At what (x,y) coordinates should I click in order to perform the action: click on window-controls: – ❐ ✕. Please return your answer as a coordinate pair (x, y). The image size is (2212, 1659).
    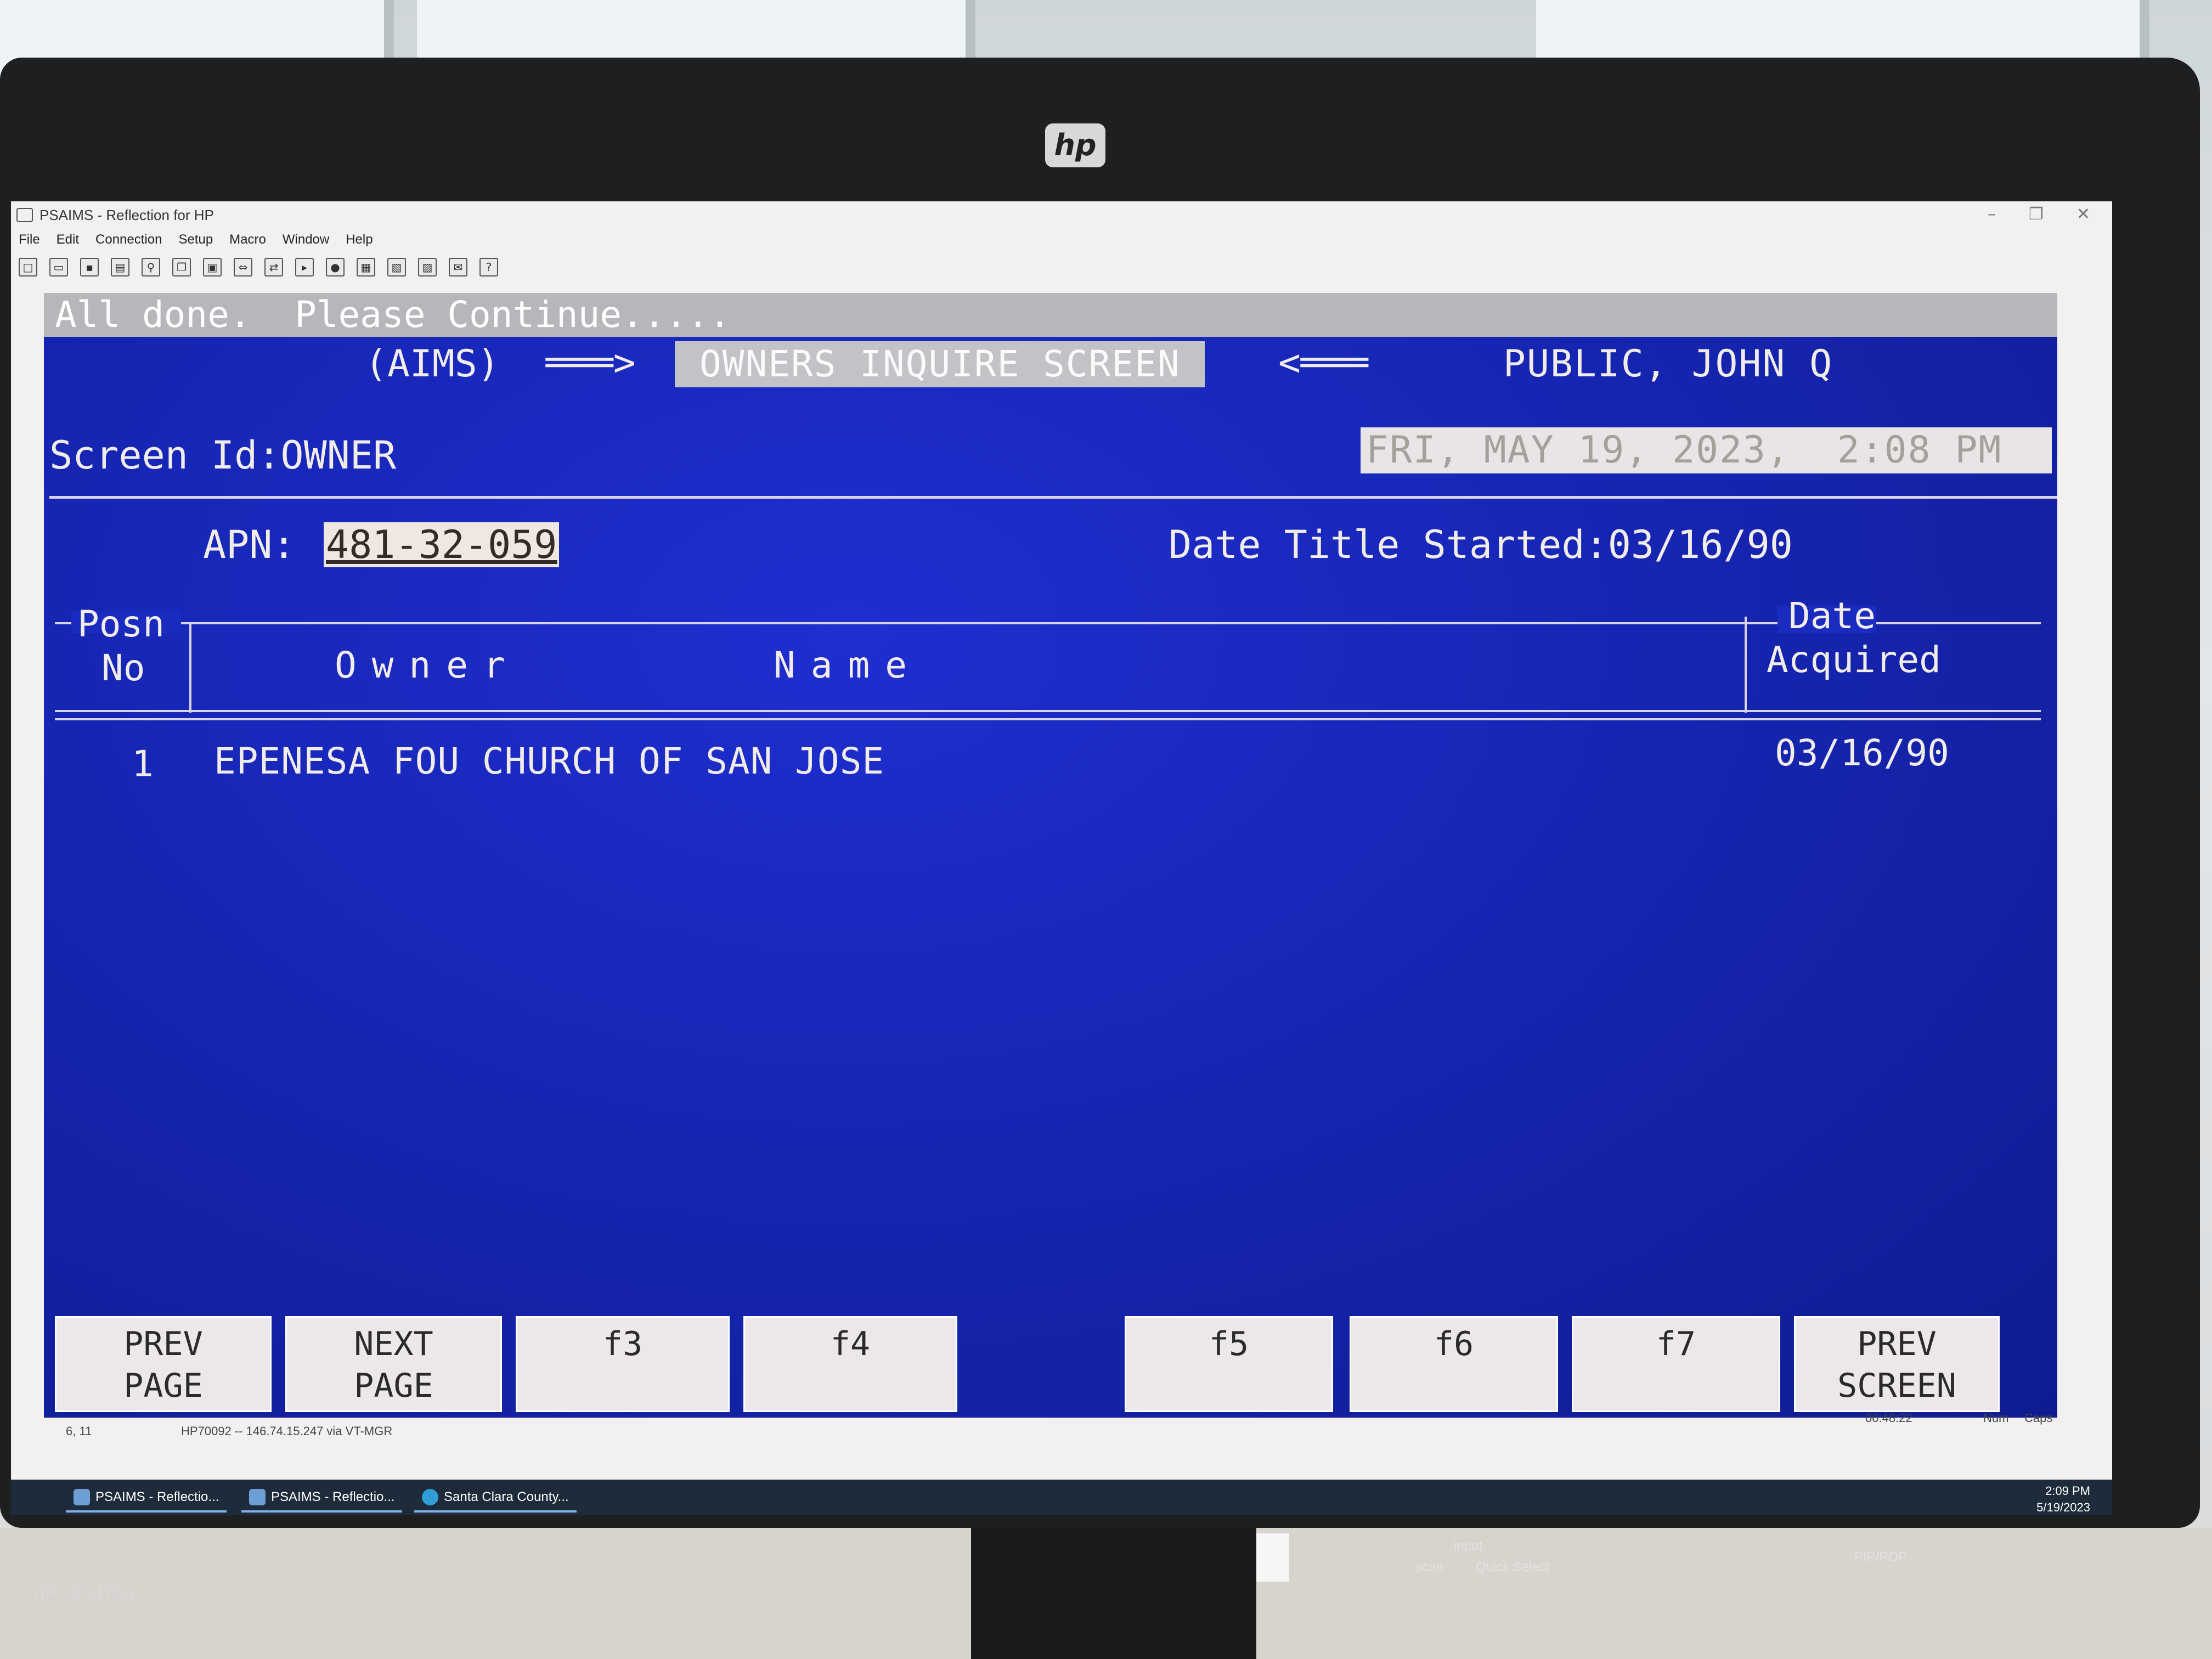
    Looking at the image, I should click on (2039, 214).